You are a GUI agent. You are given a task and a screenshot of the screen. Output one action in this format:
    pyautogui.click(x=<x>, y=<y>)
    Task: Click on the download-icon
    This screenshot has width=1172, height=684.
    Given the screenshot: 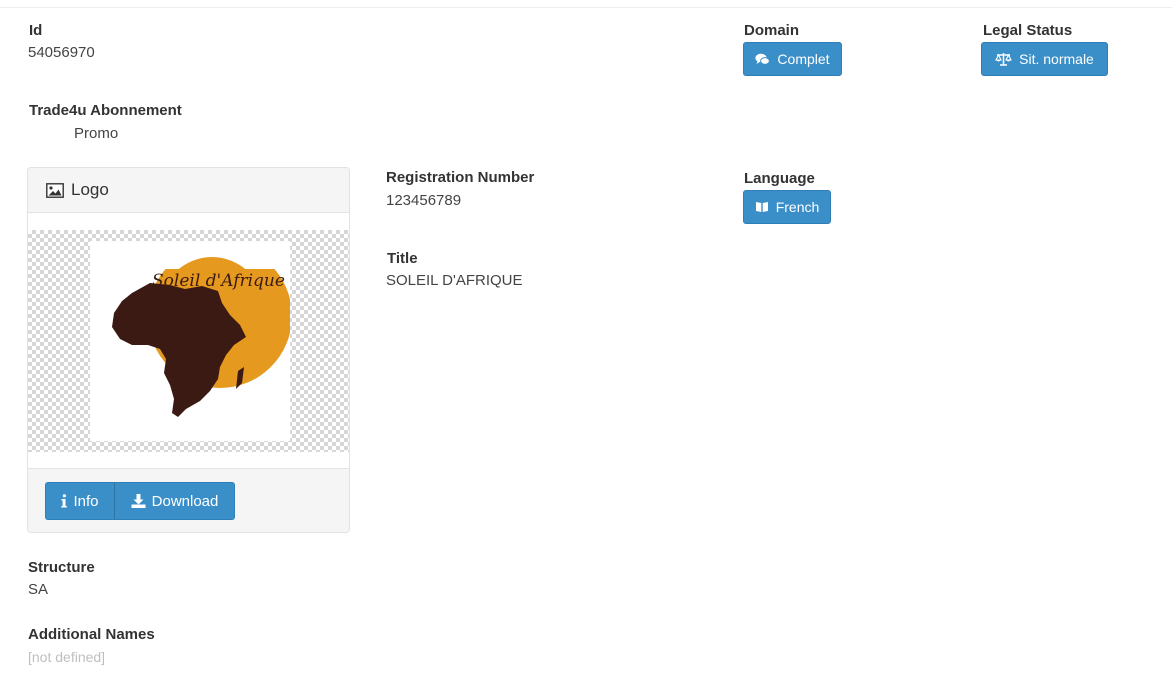 What is the action you would take?
    pyautogui.click(x=138, y=501)
    